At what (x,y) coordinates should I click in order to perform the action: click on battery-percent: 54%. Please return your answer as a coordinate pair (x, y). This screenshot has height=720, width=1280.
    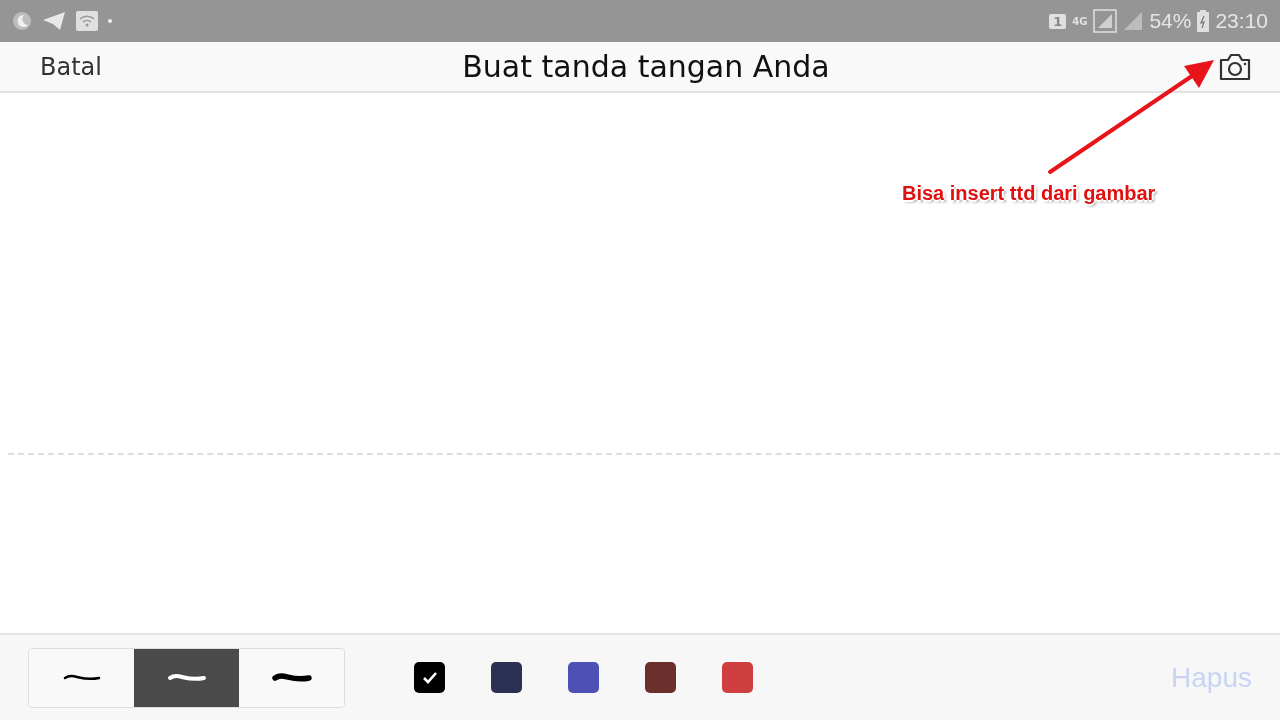
    Looking at the image, I should click on (1170, 21).